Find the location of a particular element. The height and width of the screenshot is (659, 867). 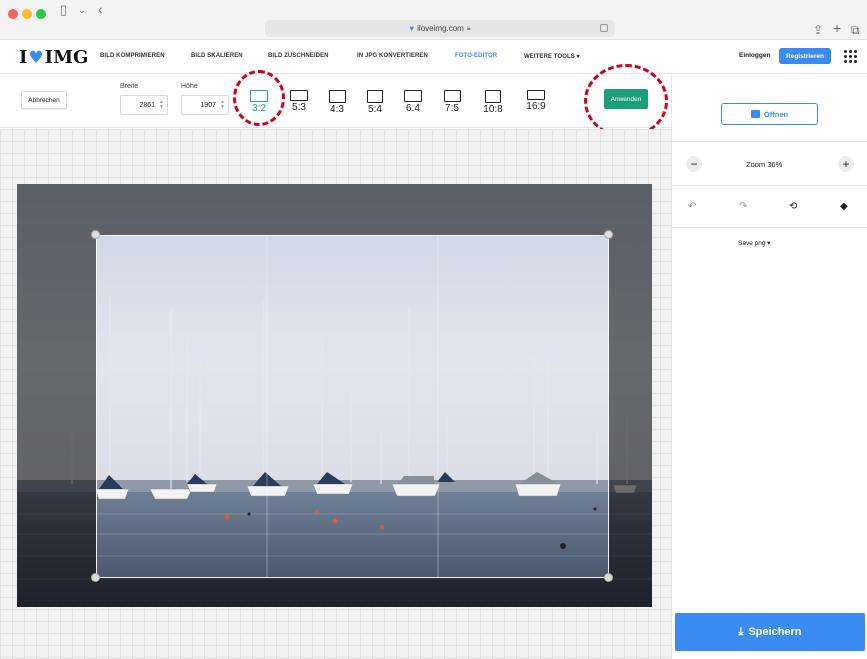

width-value: 2861 is located at coordinates (147, 105).